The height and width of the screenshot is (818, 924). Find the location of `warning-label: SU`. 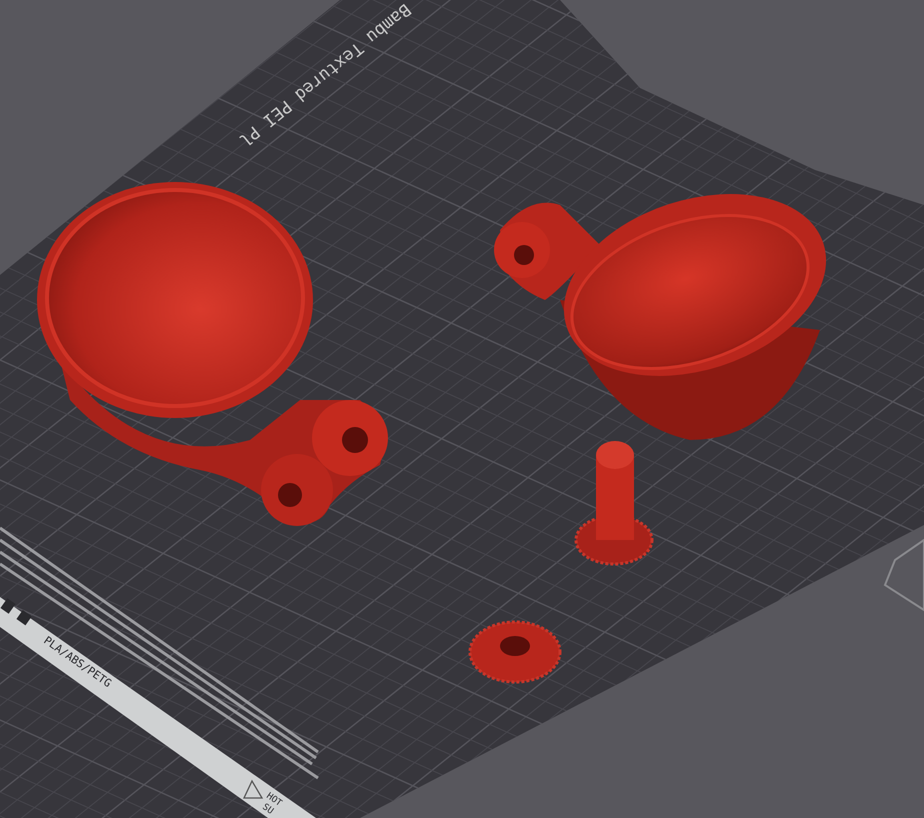

warning-label: SU is located at coordinates (267, 809).